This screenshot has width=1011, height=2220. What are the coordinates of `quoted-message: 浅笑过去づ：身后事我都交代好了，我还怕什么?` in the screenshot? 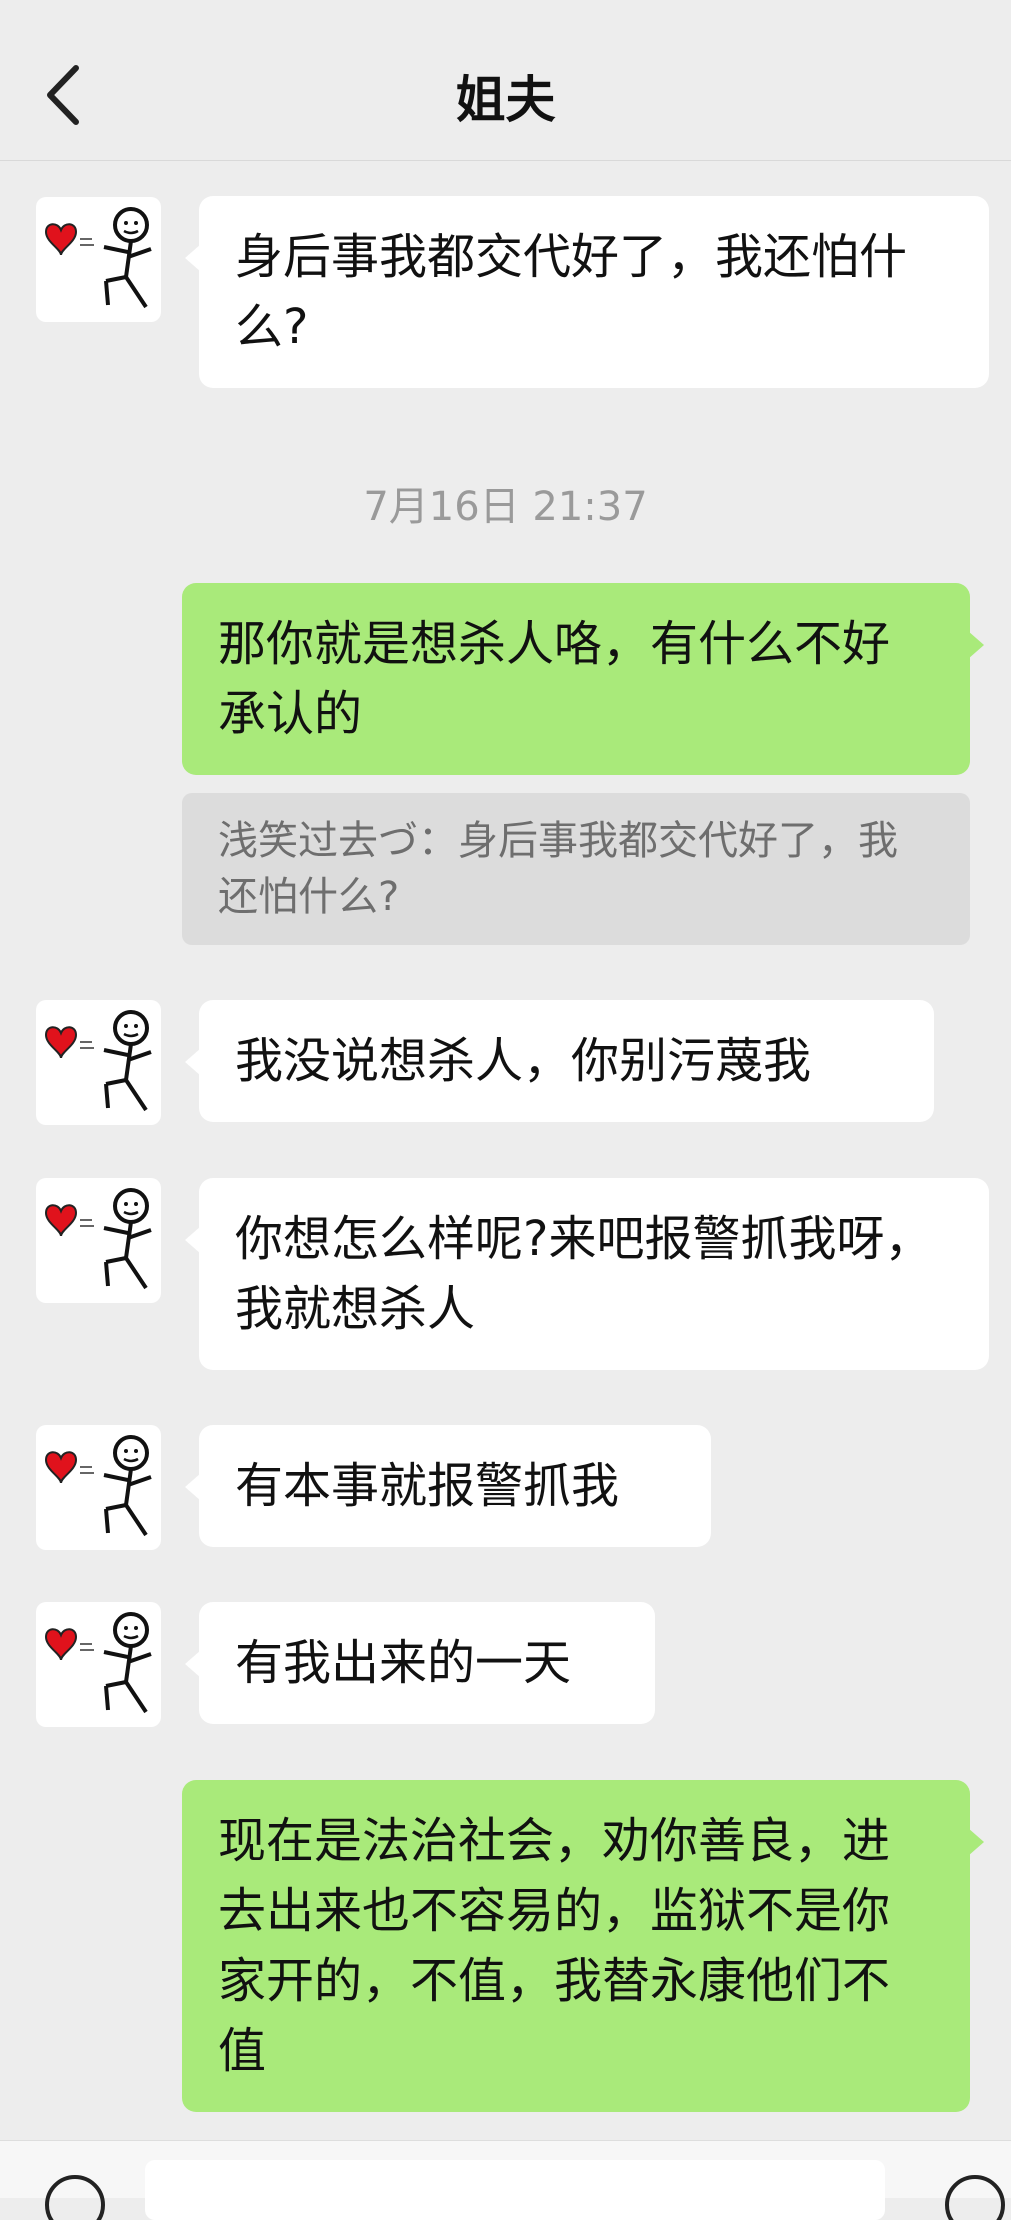 It's located at (576, 869).